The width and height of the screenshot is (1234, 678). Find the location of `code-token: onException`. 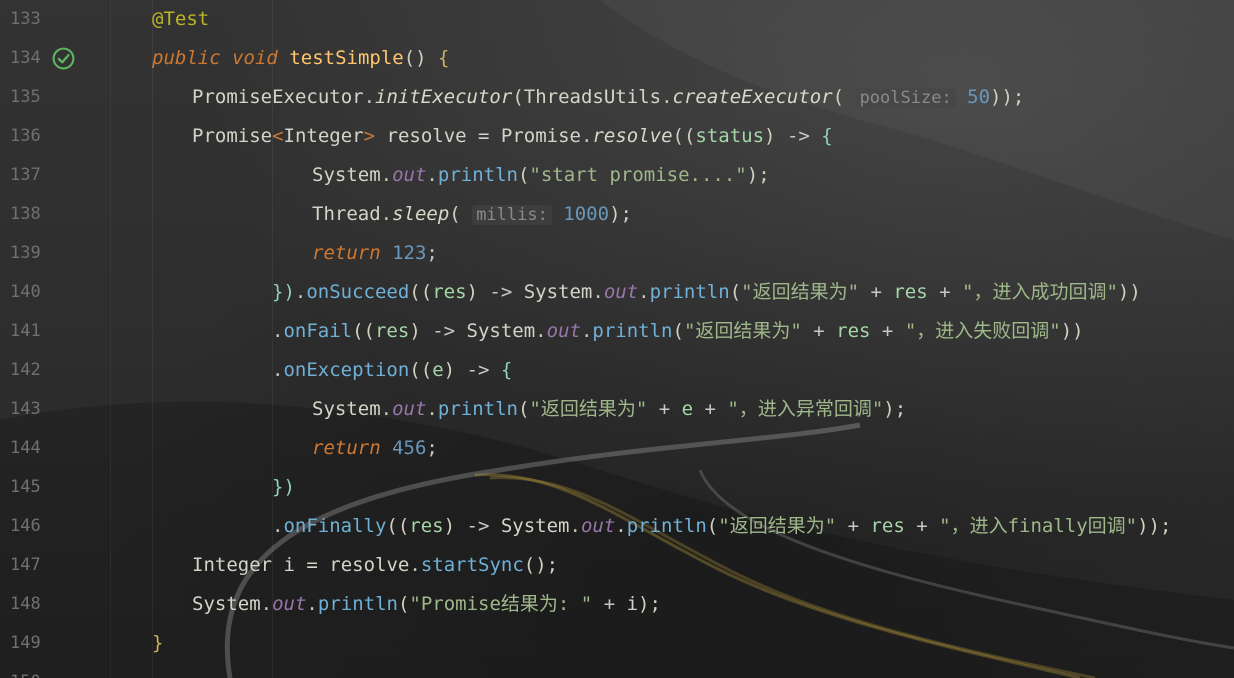

code-token: onException is located at coordinates (346, 370).